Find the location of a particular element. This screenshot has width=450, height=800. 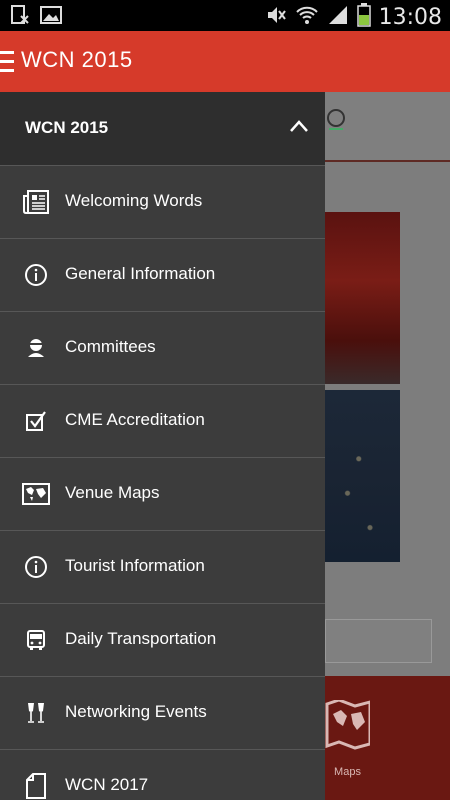

drawer-item-general-information: General Information is located at coordinates (162, 275).